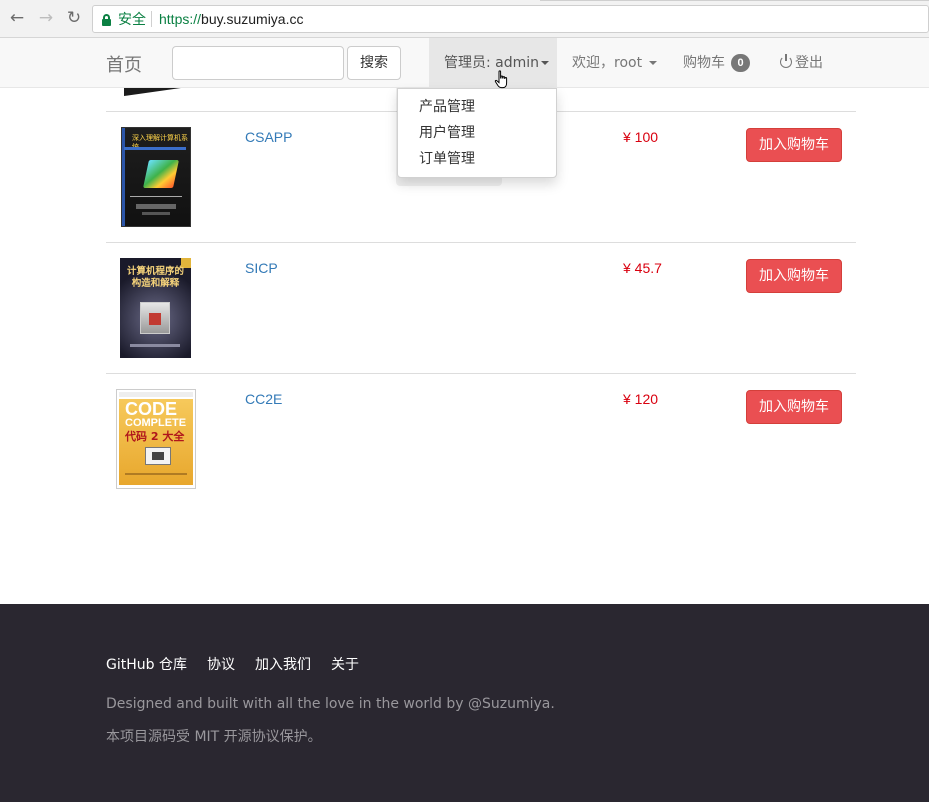 This screenshot has width=929, height=802. I want to click on reload-icon: ↻, so click(74, 18).